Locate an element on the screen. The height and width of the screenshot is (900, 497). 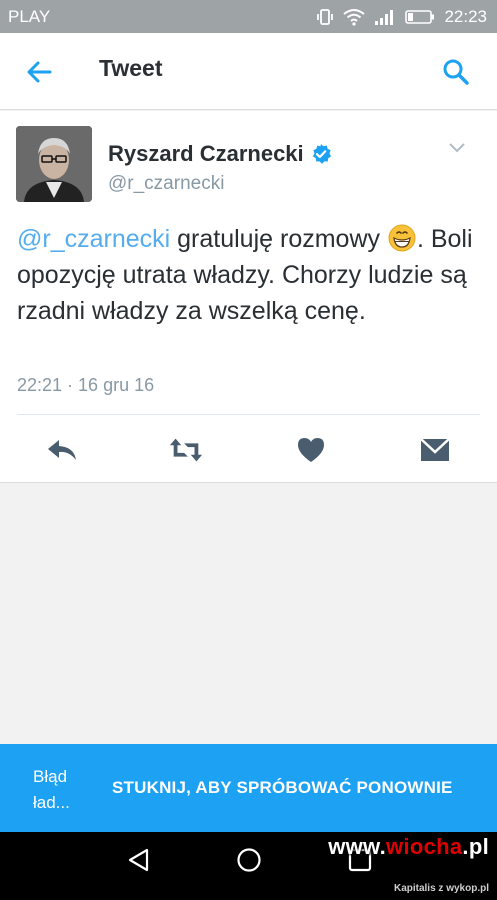
carrier-label: PLAY is located at coordinates (29, 16).